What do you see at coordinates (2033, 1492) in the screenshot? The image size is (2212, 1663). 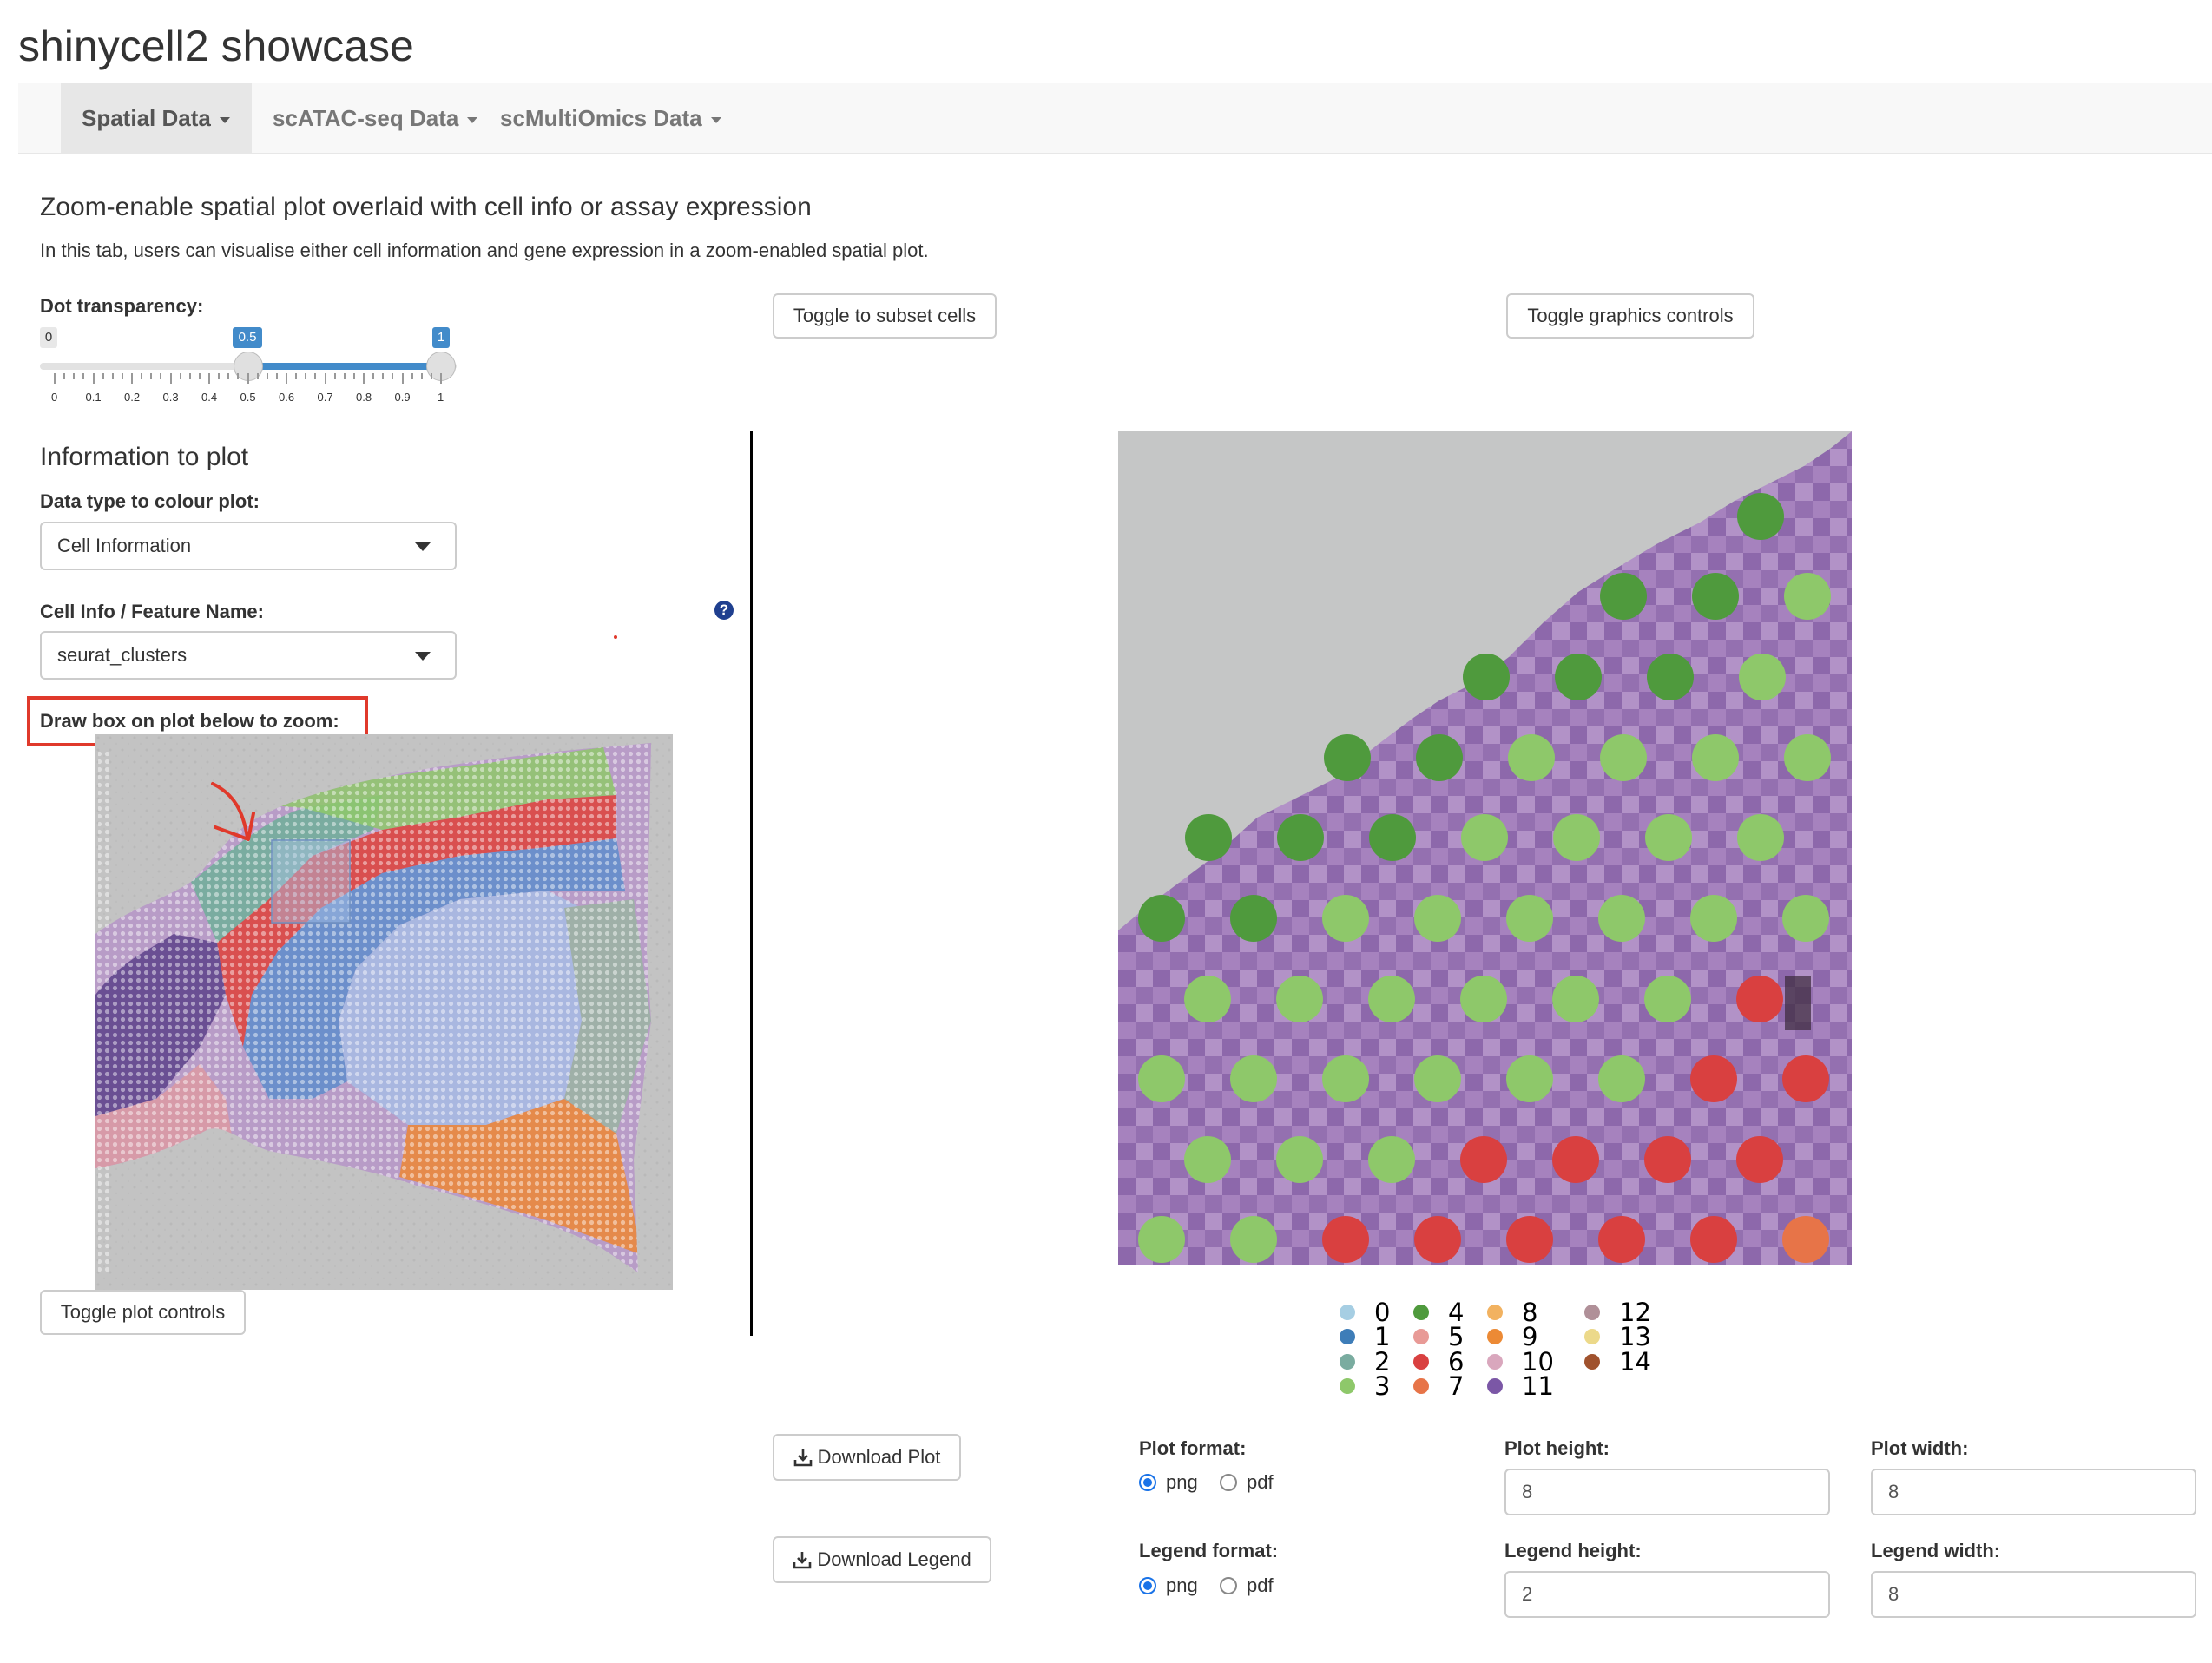 I see `plot-width-input: 8` at bounding box center [2033, 1492].